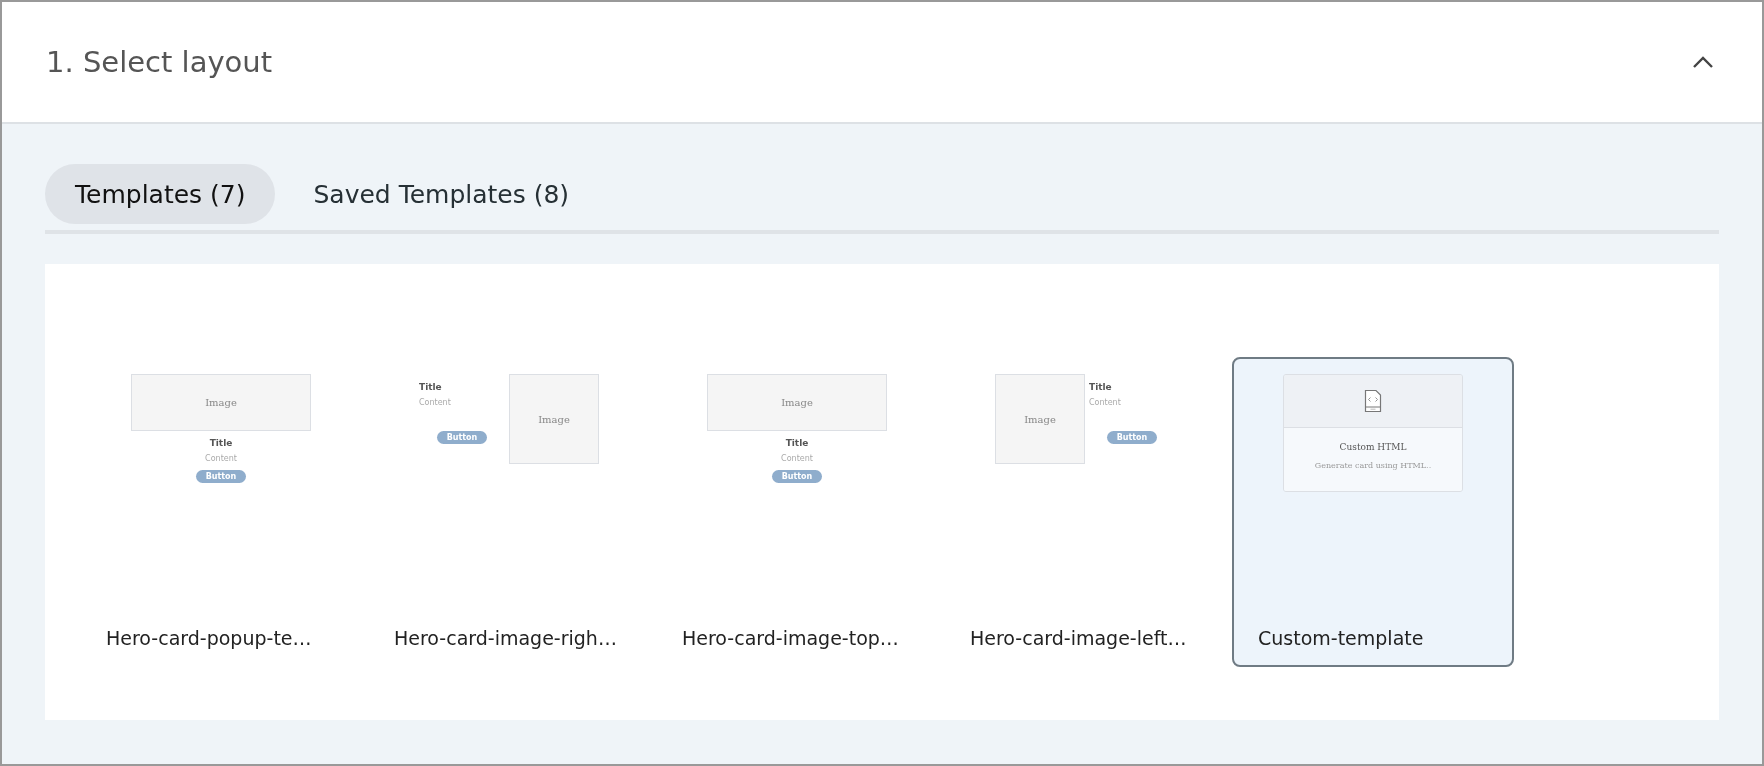 This screenshot has height=766, width=1764. Describe the element at coordinates (1703, 62) in the screenshot. I see `chevron-icon` at that location.